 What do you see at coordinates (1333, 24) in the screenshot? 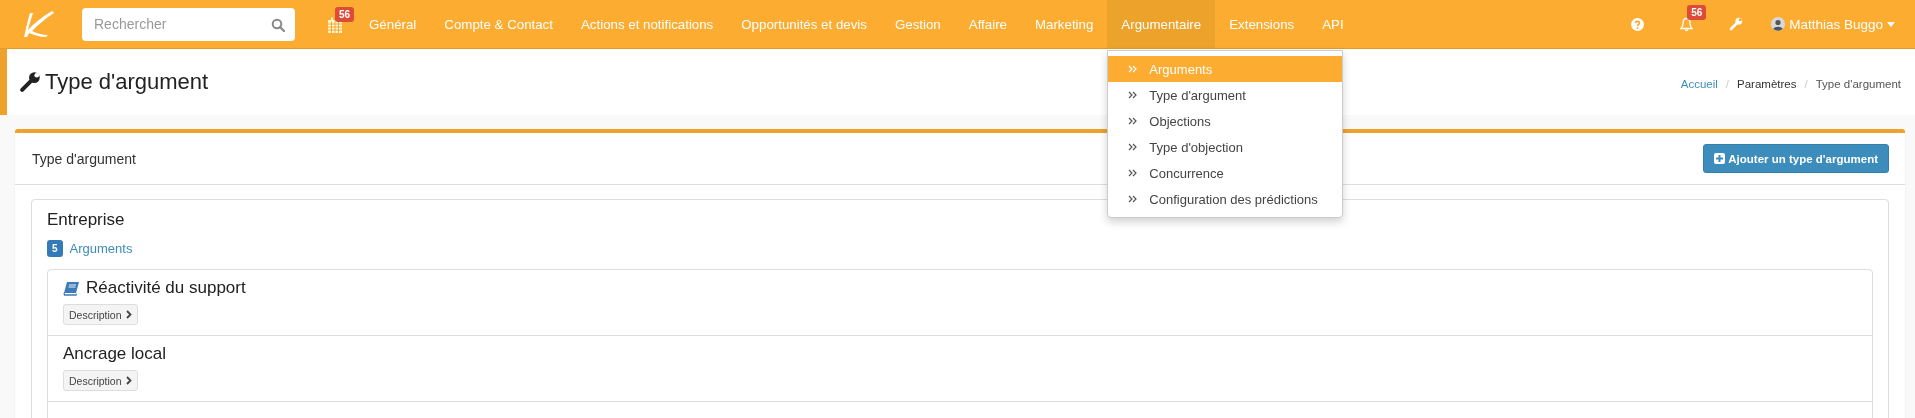
I see `nav-menu-item: API` at bounding box center [1333, 24].